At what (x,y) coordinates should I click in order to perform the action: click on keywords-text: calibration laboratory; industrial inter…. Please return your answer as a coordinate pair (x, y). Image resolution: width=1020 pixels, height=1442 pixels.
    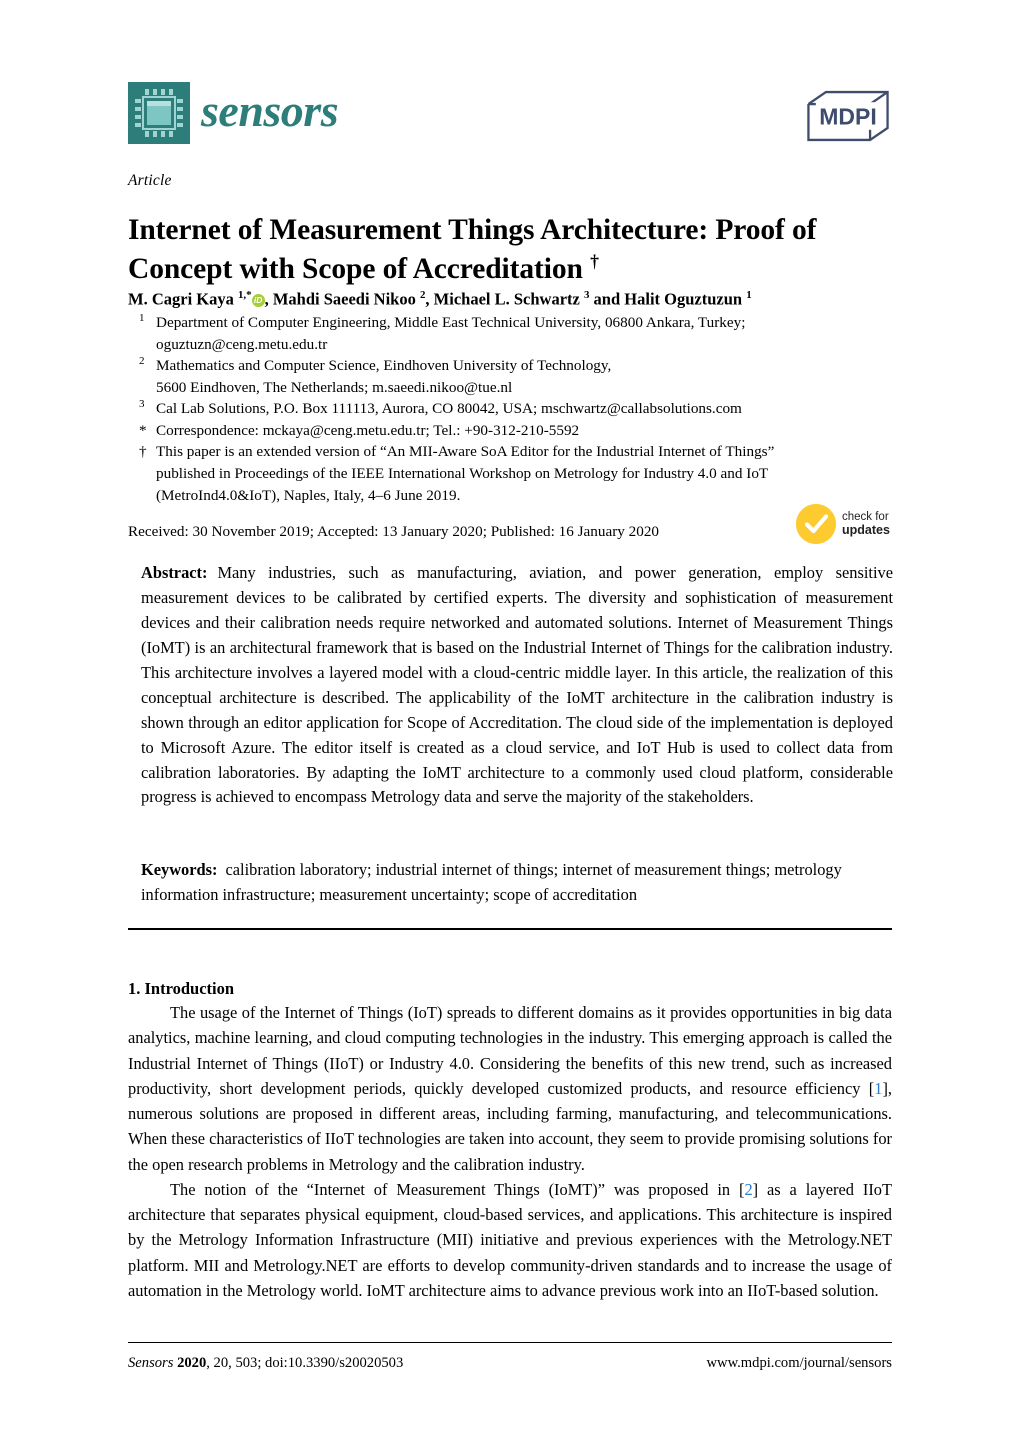
    Looking at the image, I should click on (491, 882).